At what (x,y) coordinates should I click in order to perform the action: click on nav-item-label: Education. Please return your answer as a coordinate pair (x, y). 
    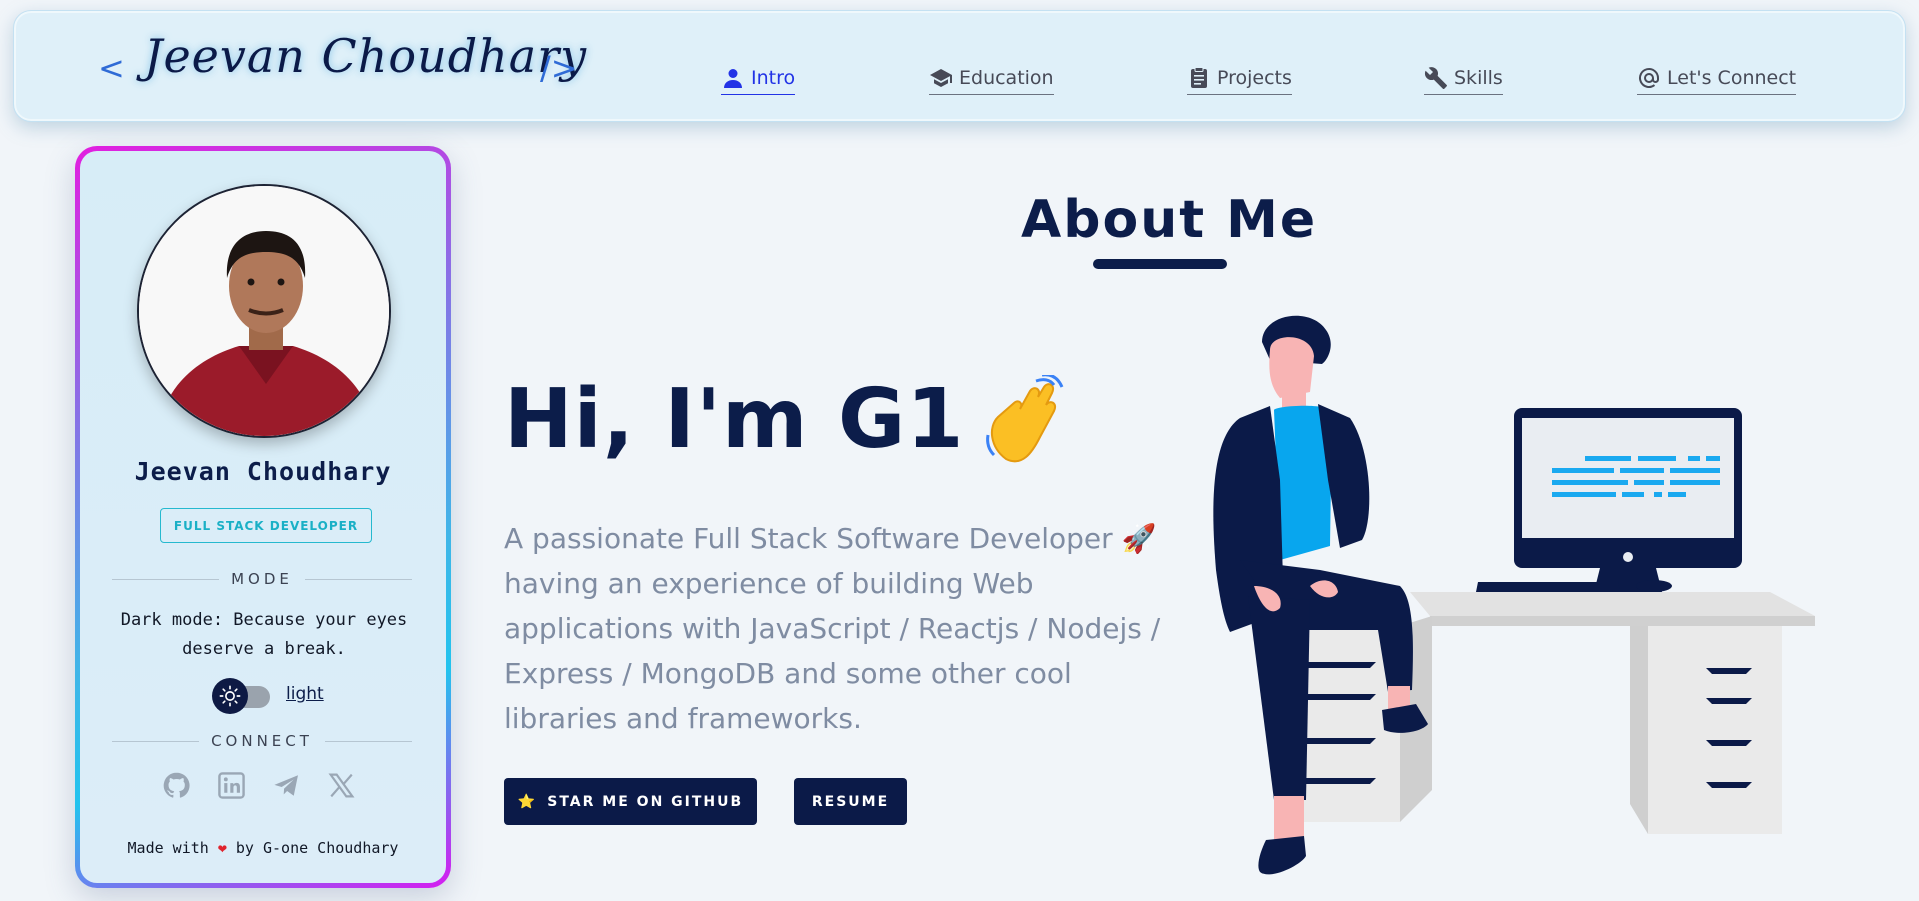
    Looking at the image, I should click on (1006, 77).